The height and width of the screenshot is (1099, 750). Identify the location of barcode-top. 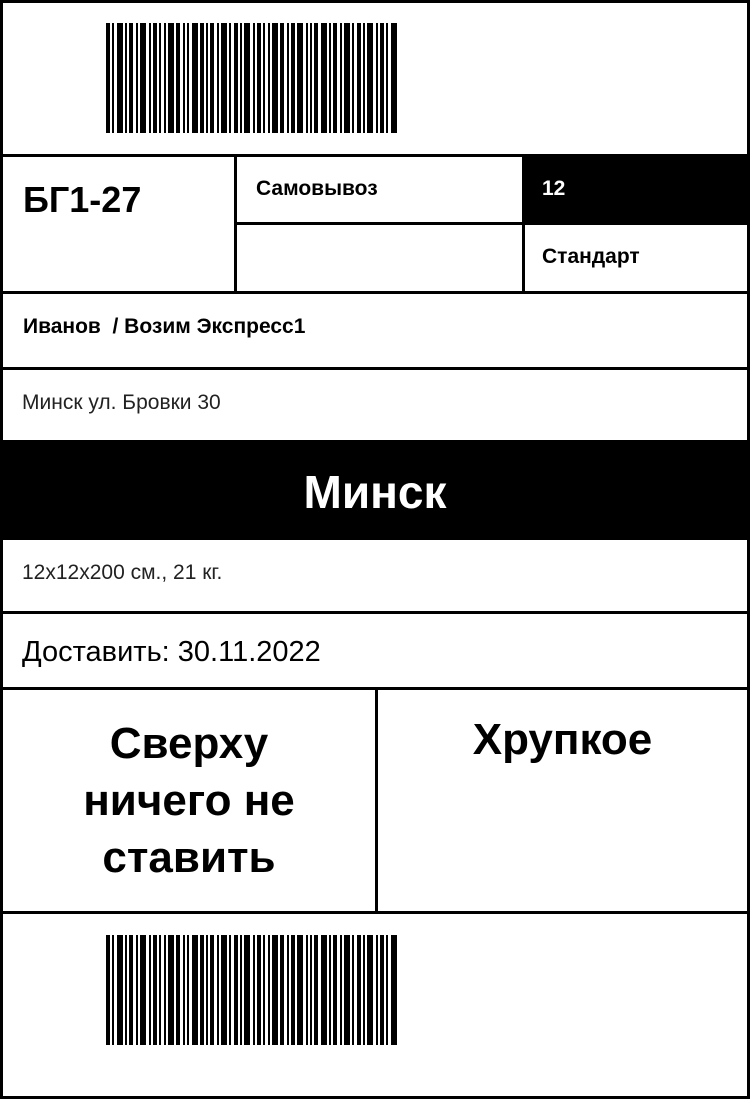
(376, 78).